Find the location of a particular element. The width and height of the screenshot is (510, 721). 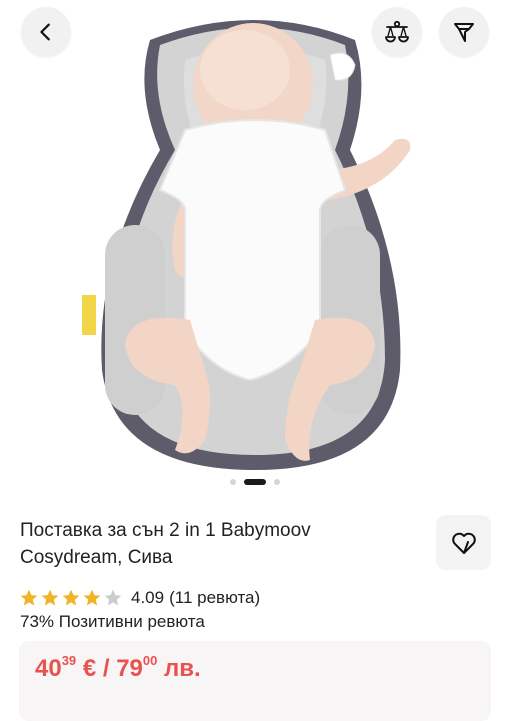

price: 4039 € / 7900 лв. is located at coordinates (118, 668).